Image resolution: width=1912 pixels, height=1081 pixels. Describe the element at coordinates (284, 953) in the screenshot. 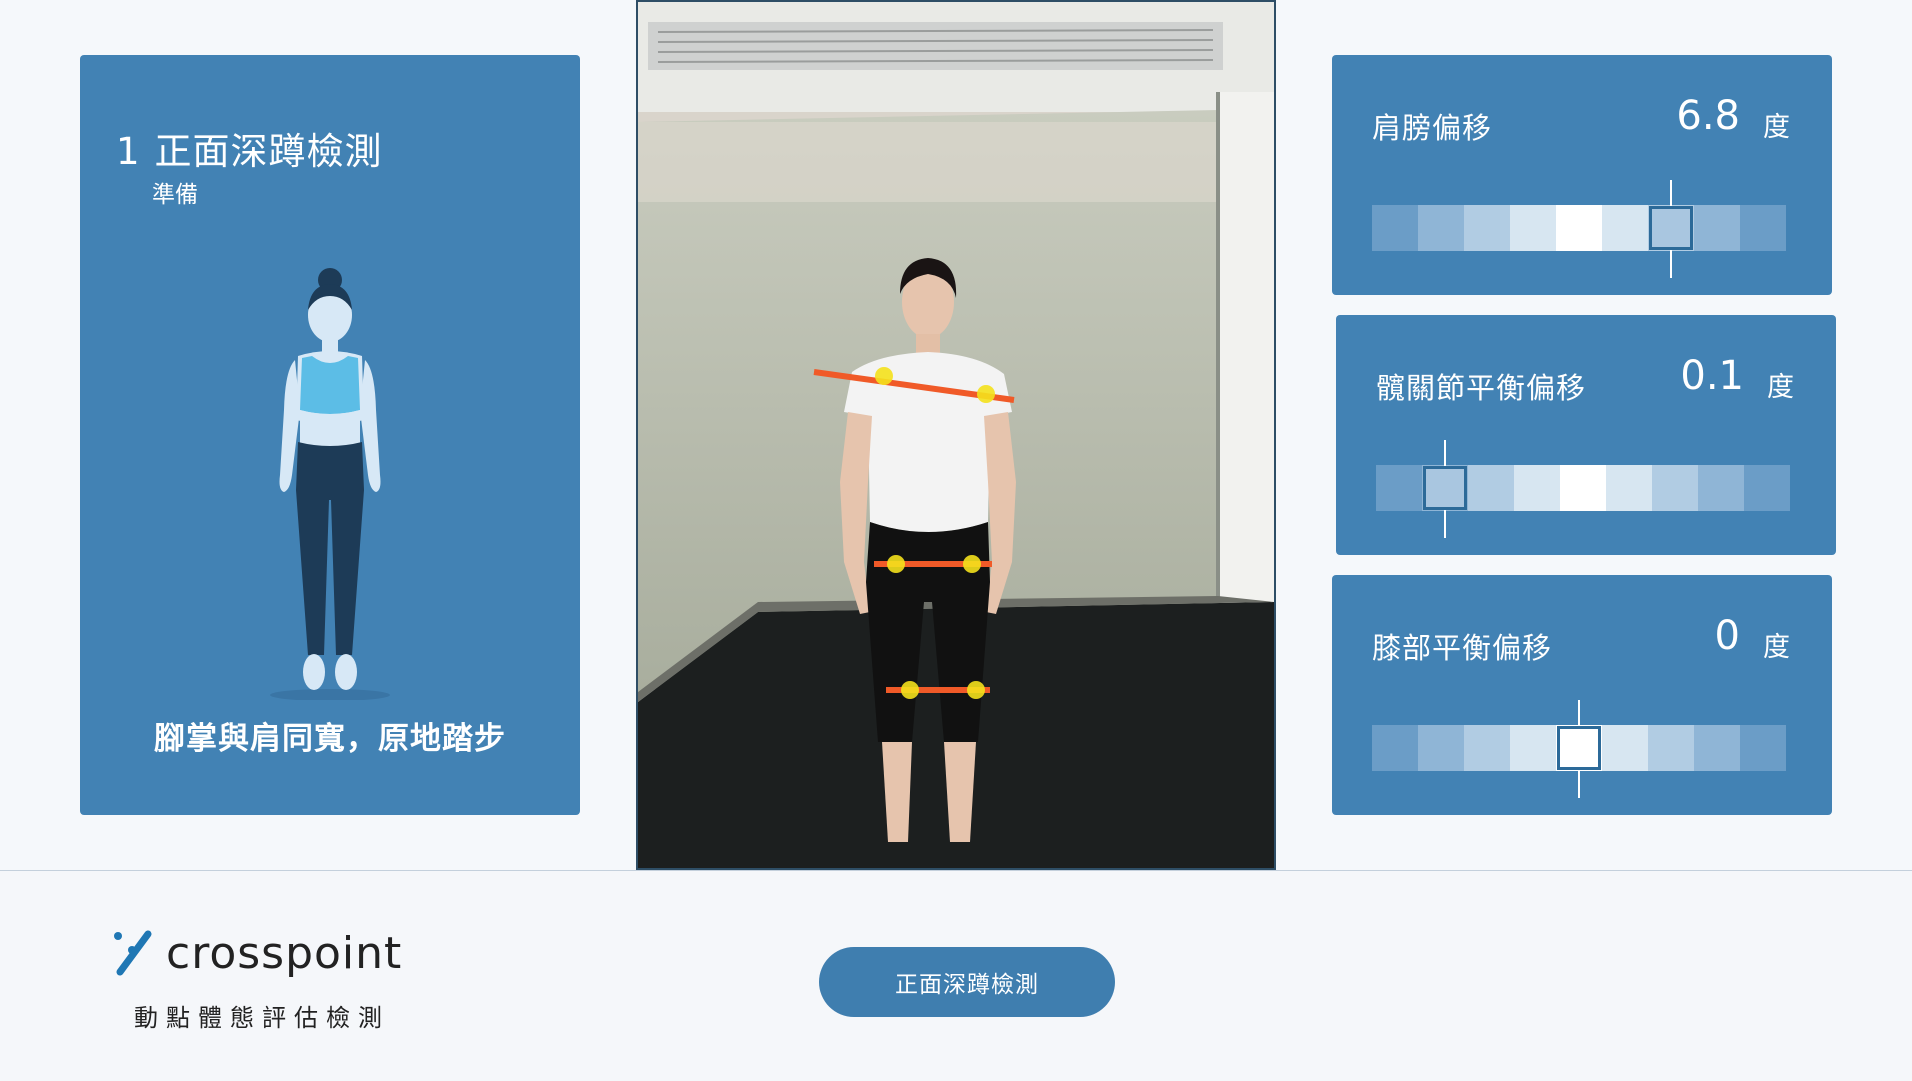

I see `brand-name: crosspoint` at that location.